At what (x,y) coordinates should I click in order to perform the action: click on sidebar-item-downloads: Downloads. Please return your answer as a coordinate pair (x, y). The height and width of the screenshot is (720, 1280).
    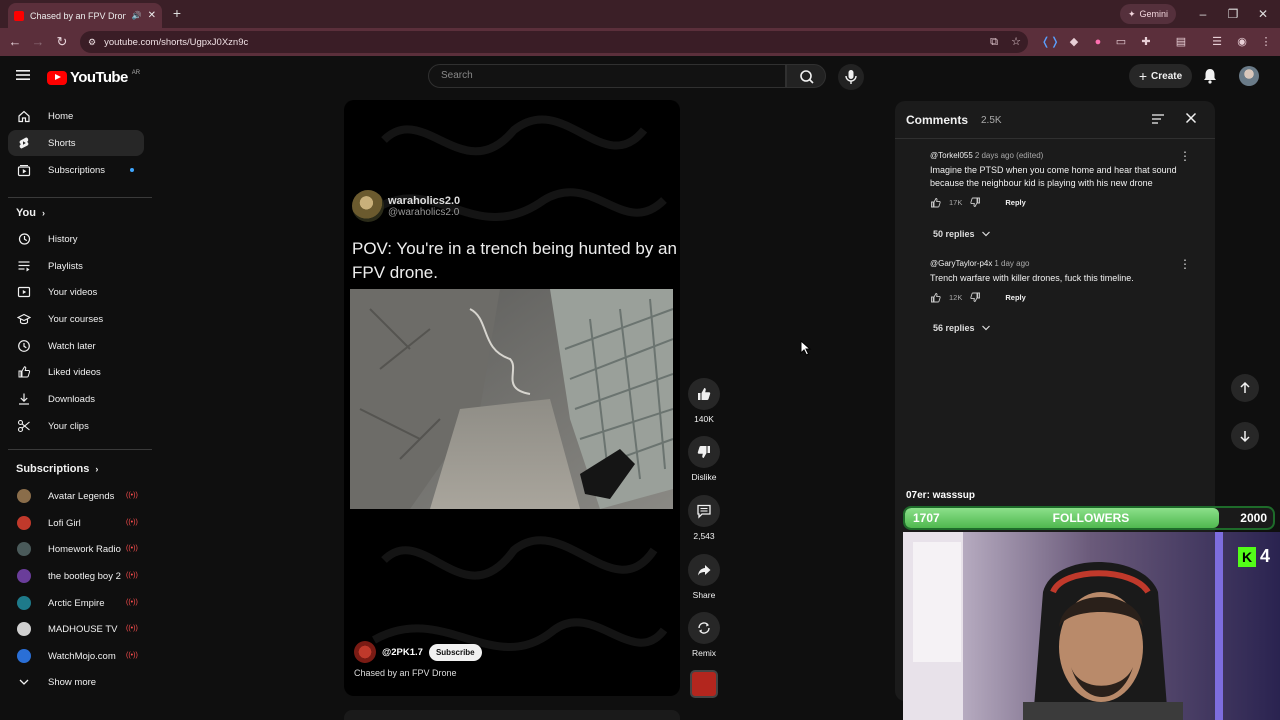
    Looking at the image, I should click on (76, 399).